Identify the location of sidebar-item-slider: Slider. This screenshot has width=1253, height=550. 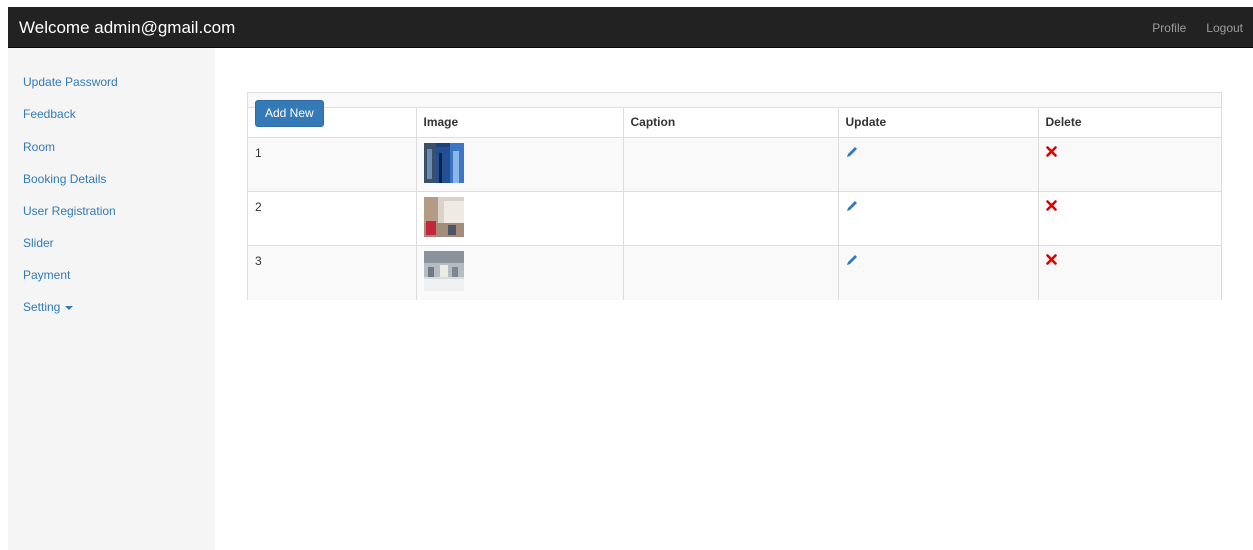
(38, 243).